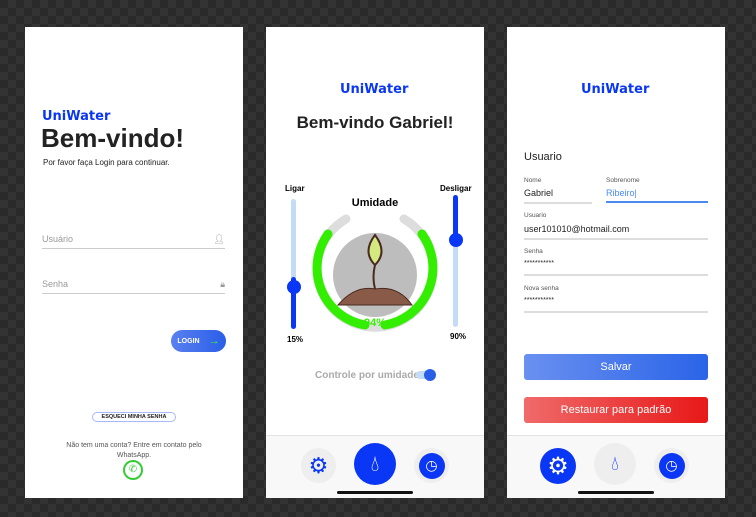  Describe the element at coordinates (539, 263) in the screenshot. I see `password-value: ***********` at that location.